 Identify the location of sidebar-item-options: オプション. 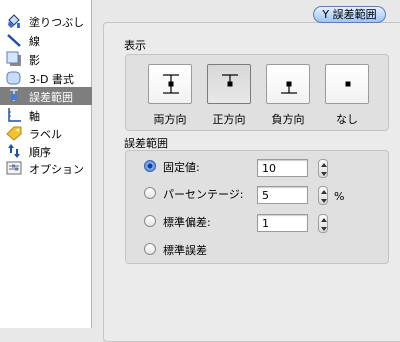
(46, 168).